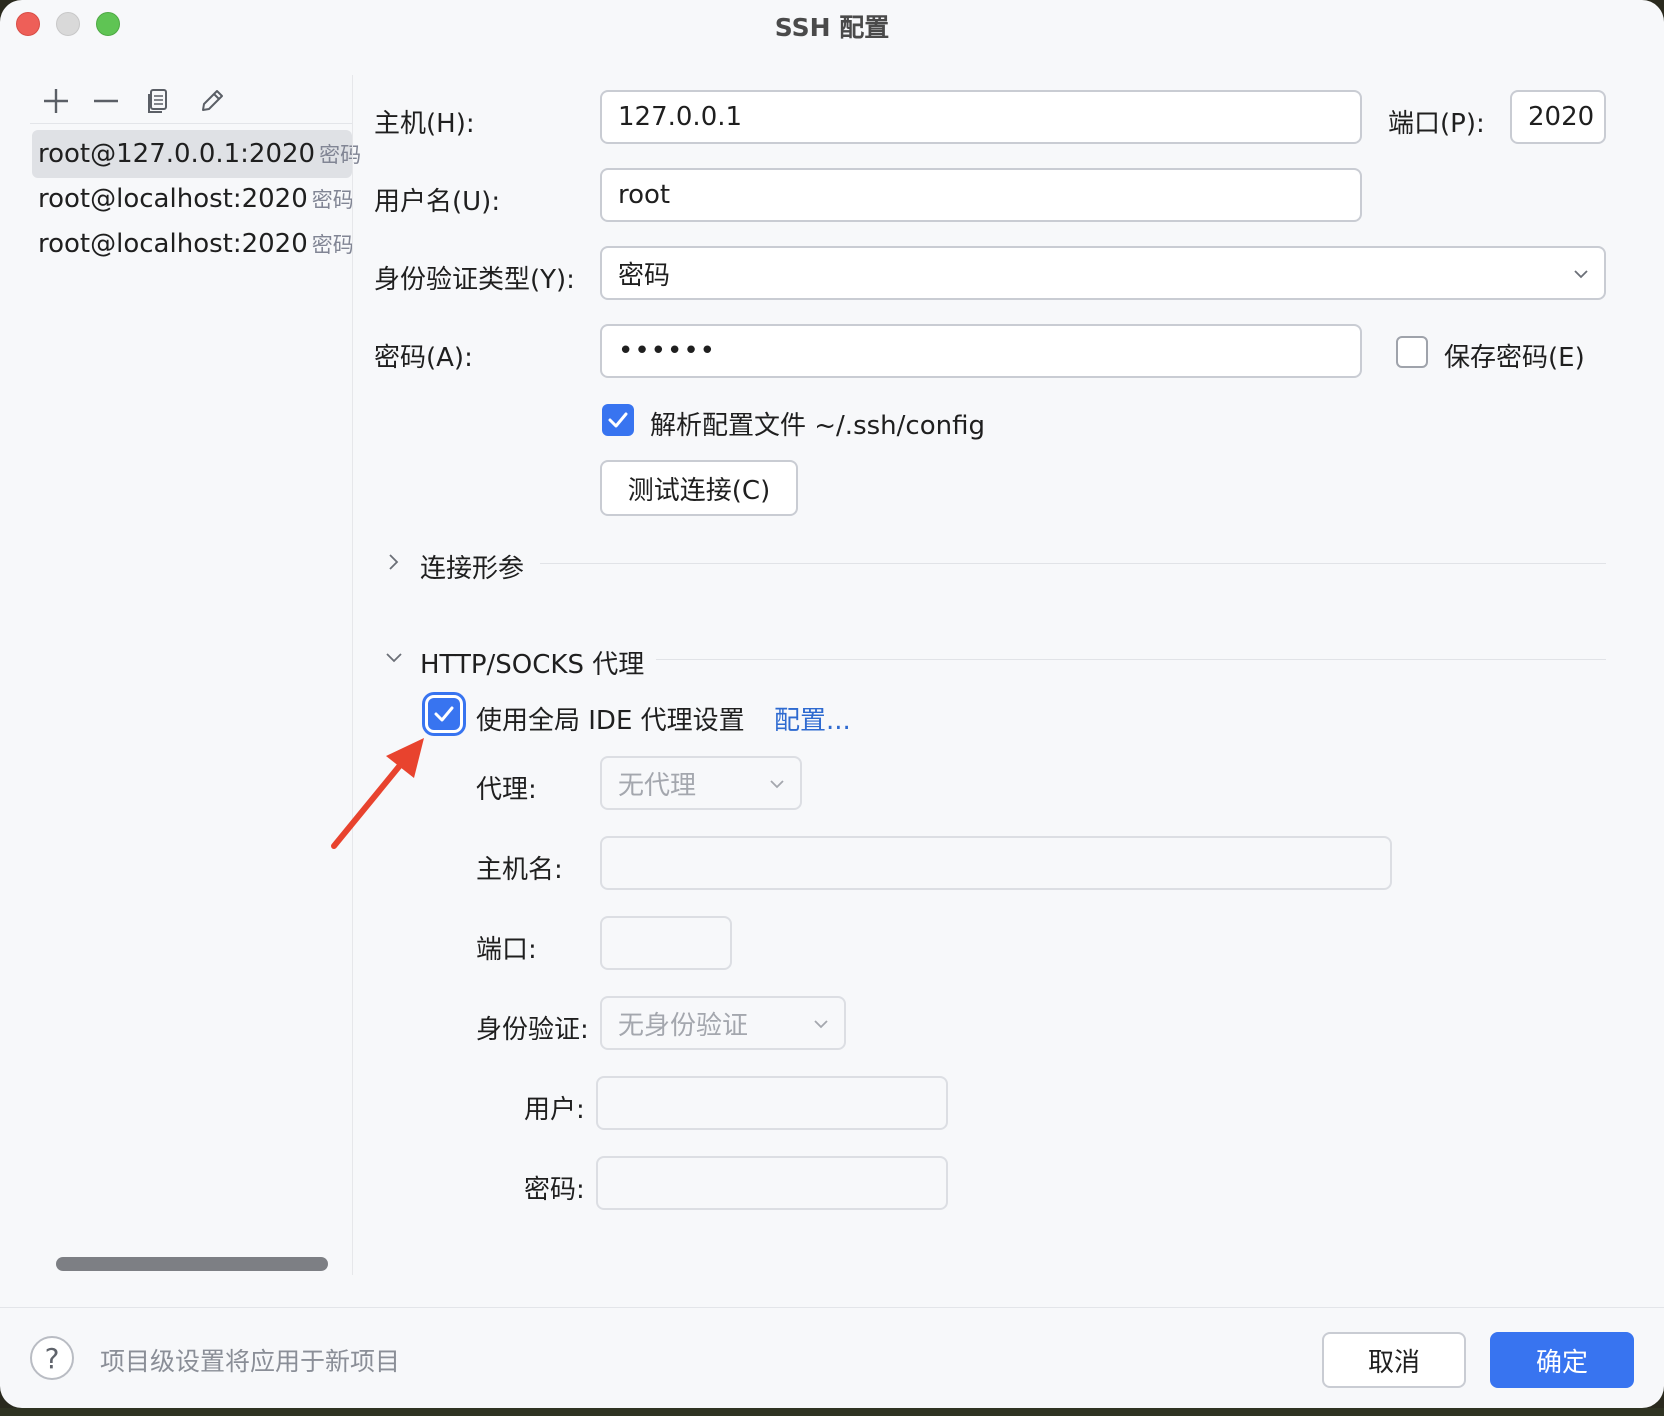  I want to click on help-icon: ?, so click(52, 1358).